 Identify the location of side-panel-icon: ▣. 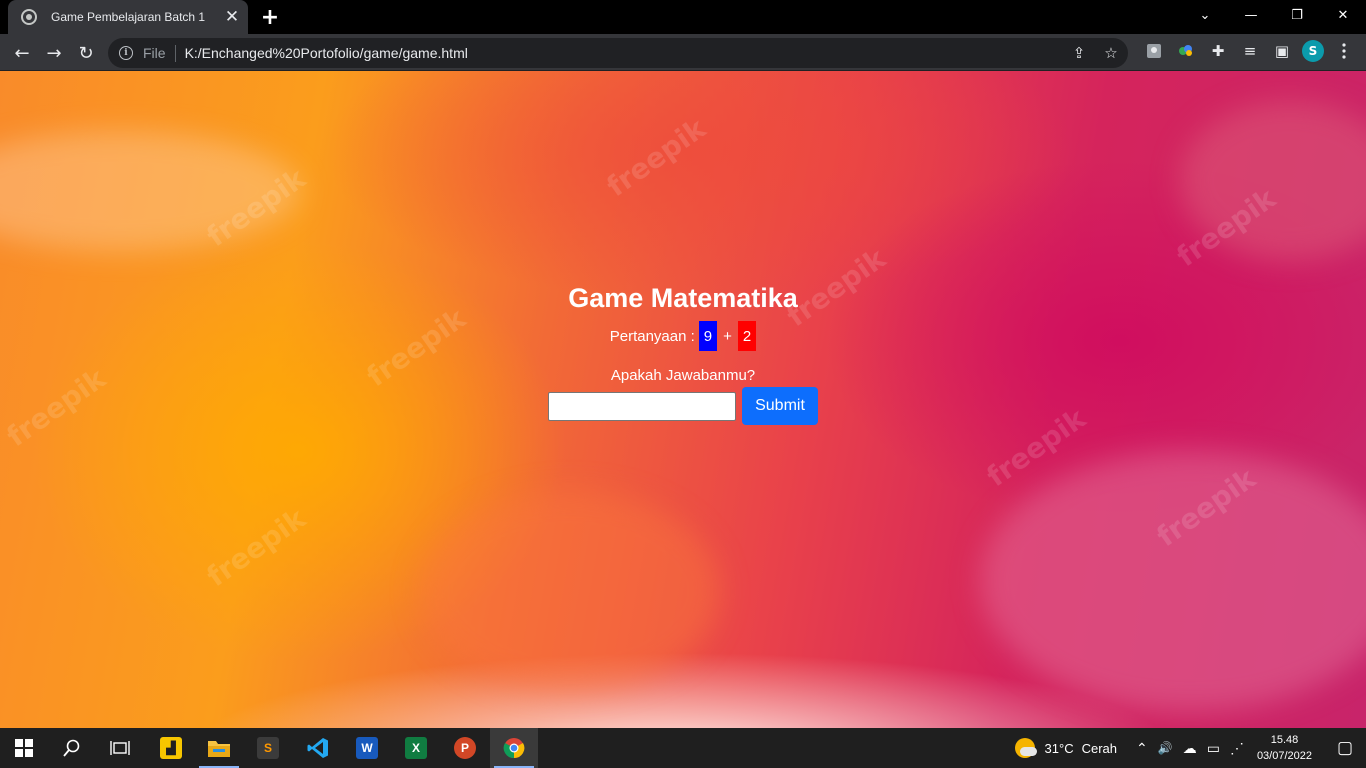
(1282, 51).